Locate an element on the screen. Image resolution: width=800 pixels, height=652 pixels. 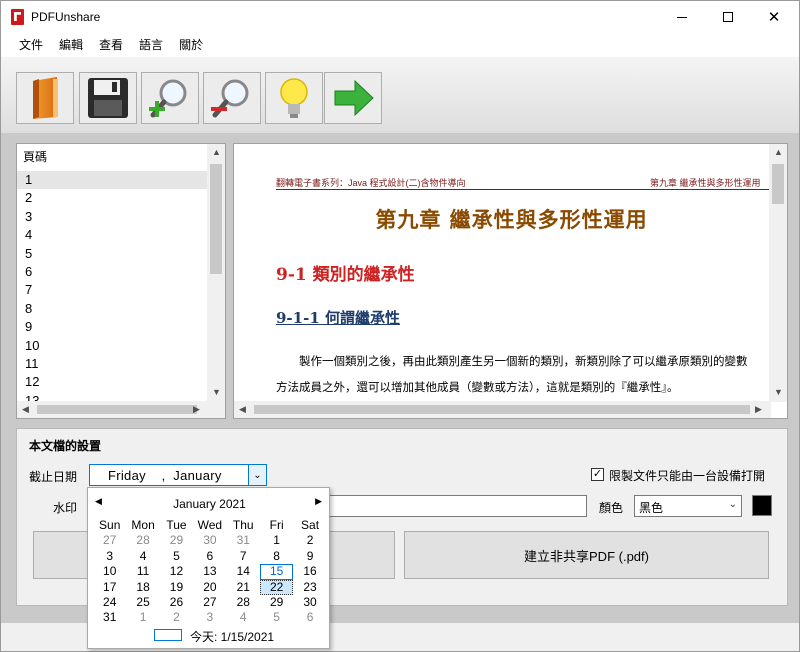
menu-language: 語言 is located at coordinates (151, 45).